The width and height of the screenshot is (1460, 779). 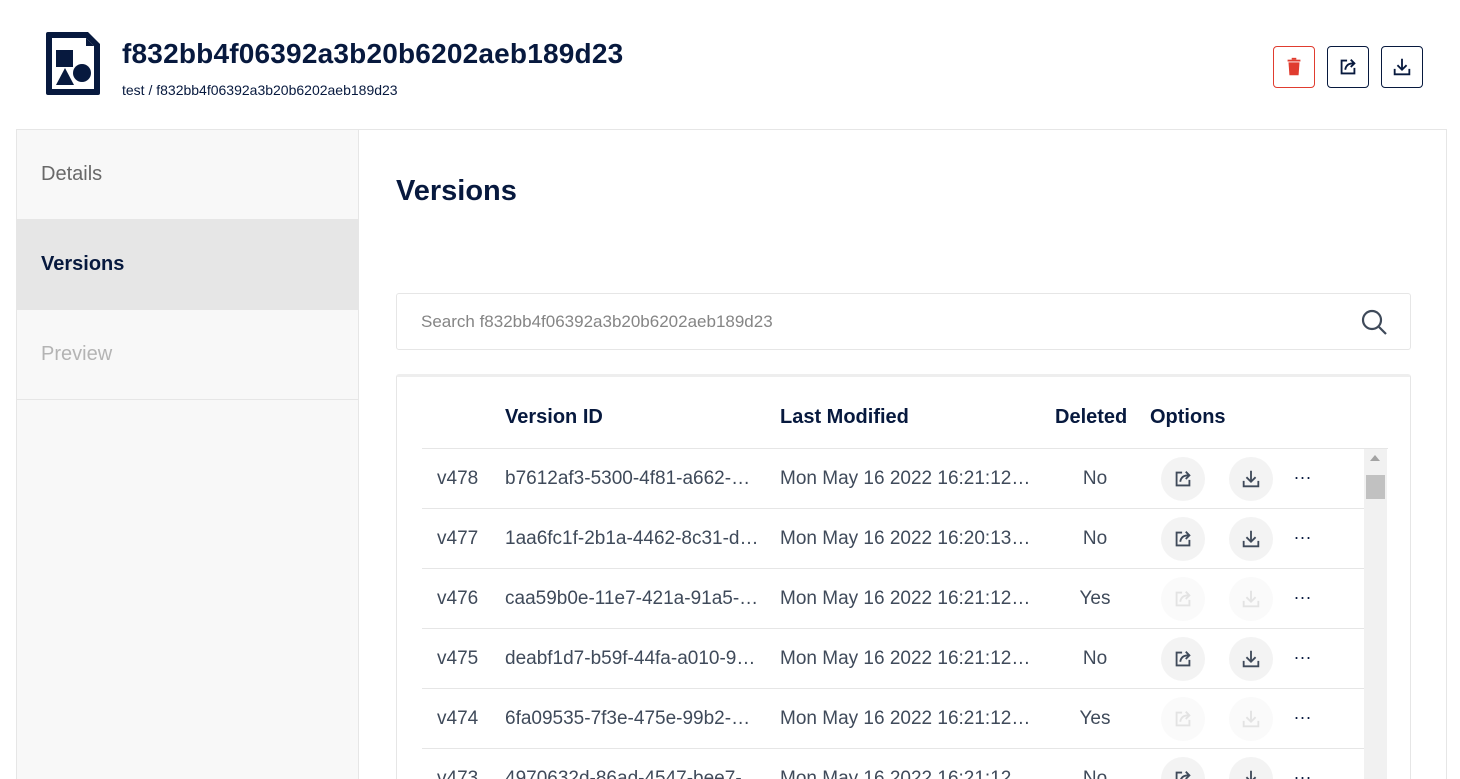 I want to click on scroll-up-arrow-icon, so click(x=1375, y=458).